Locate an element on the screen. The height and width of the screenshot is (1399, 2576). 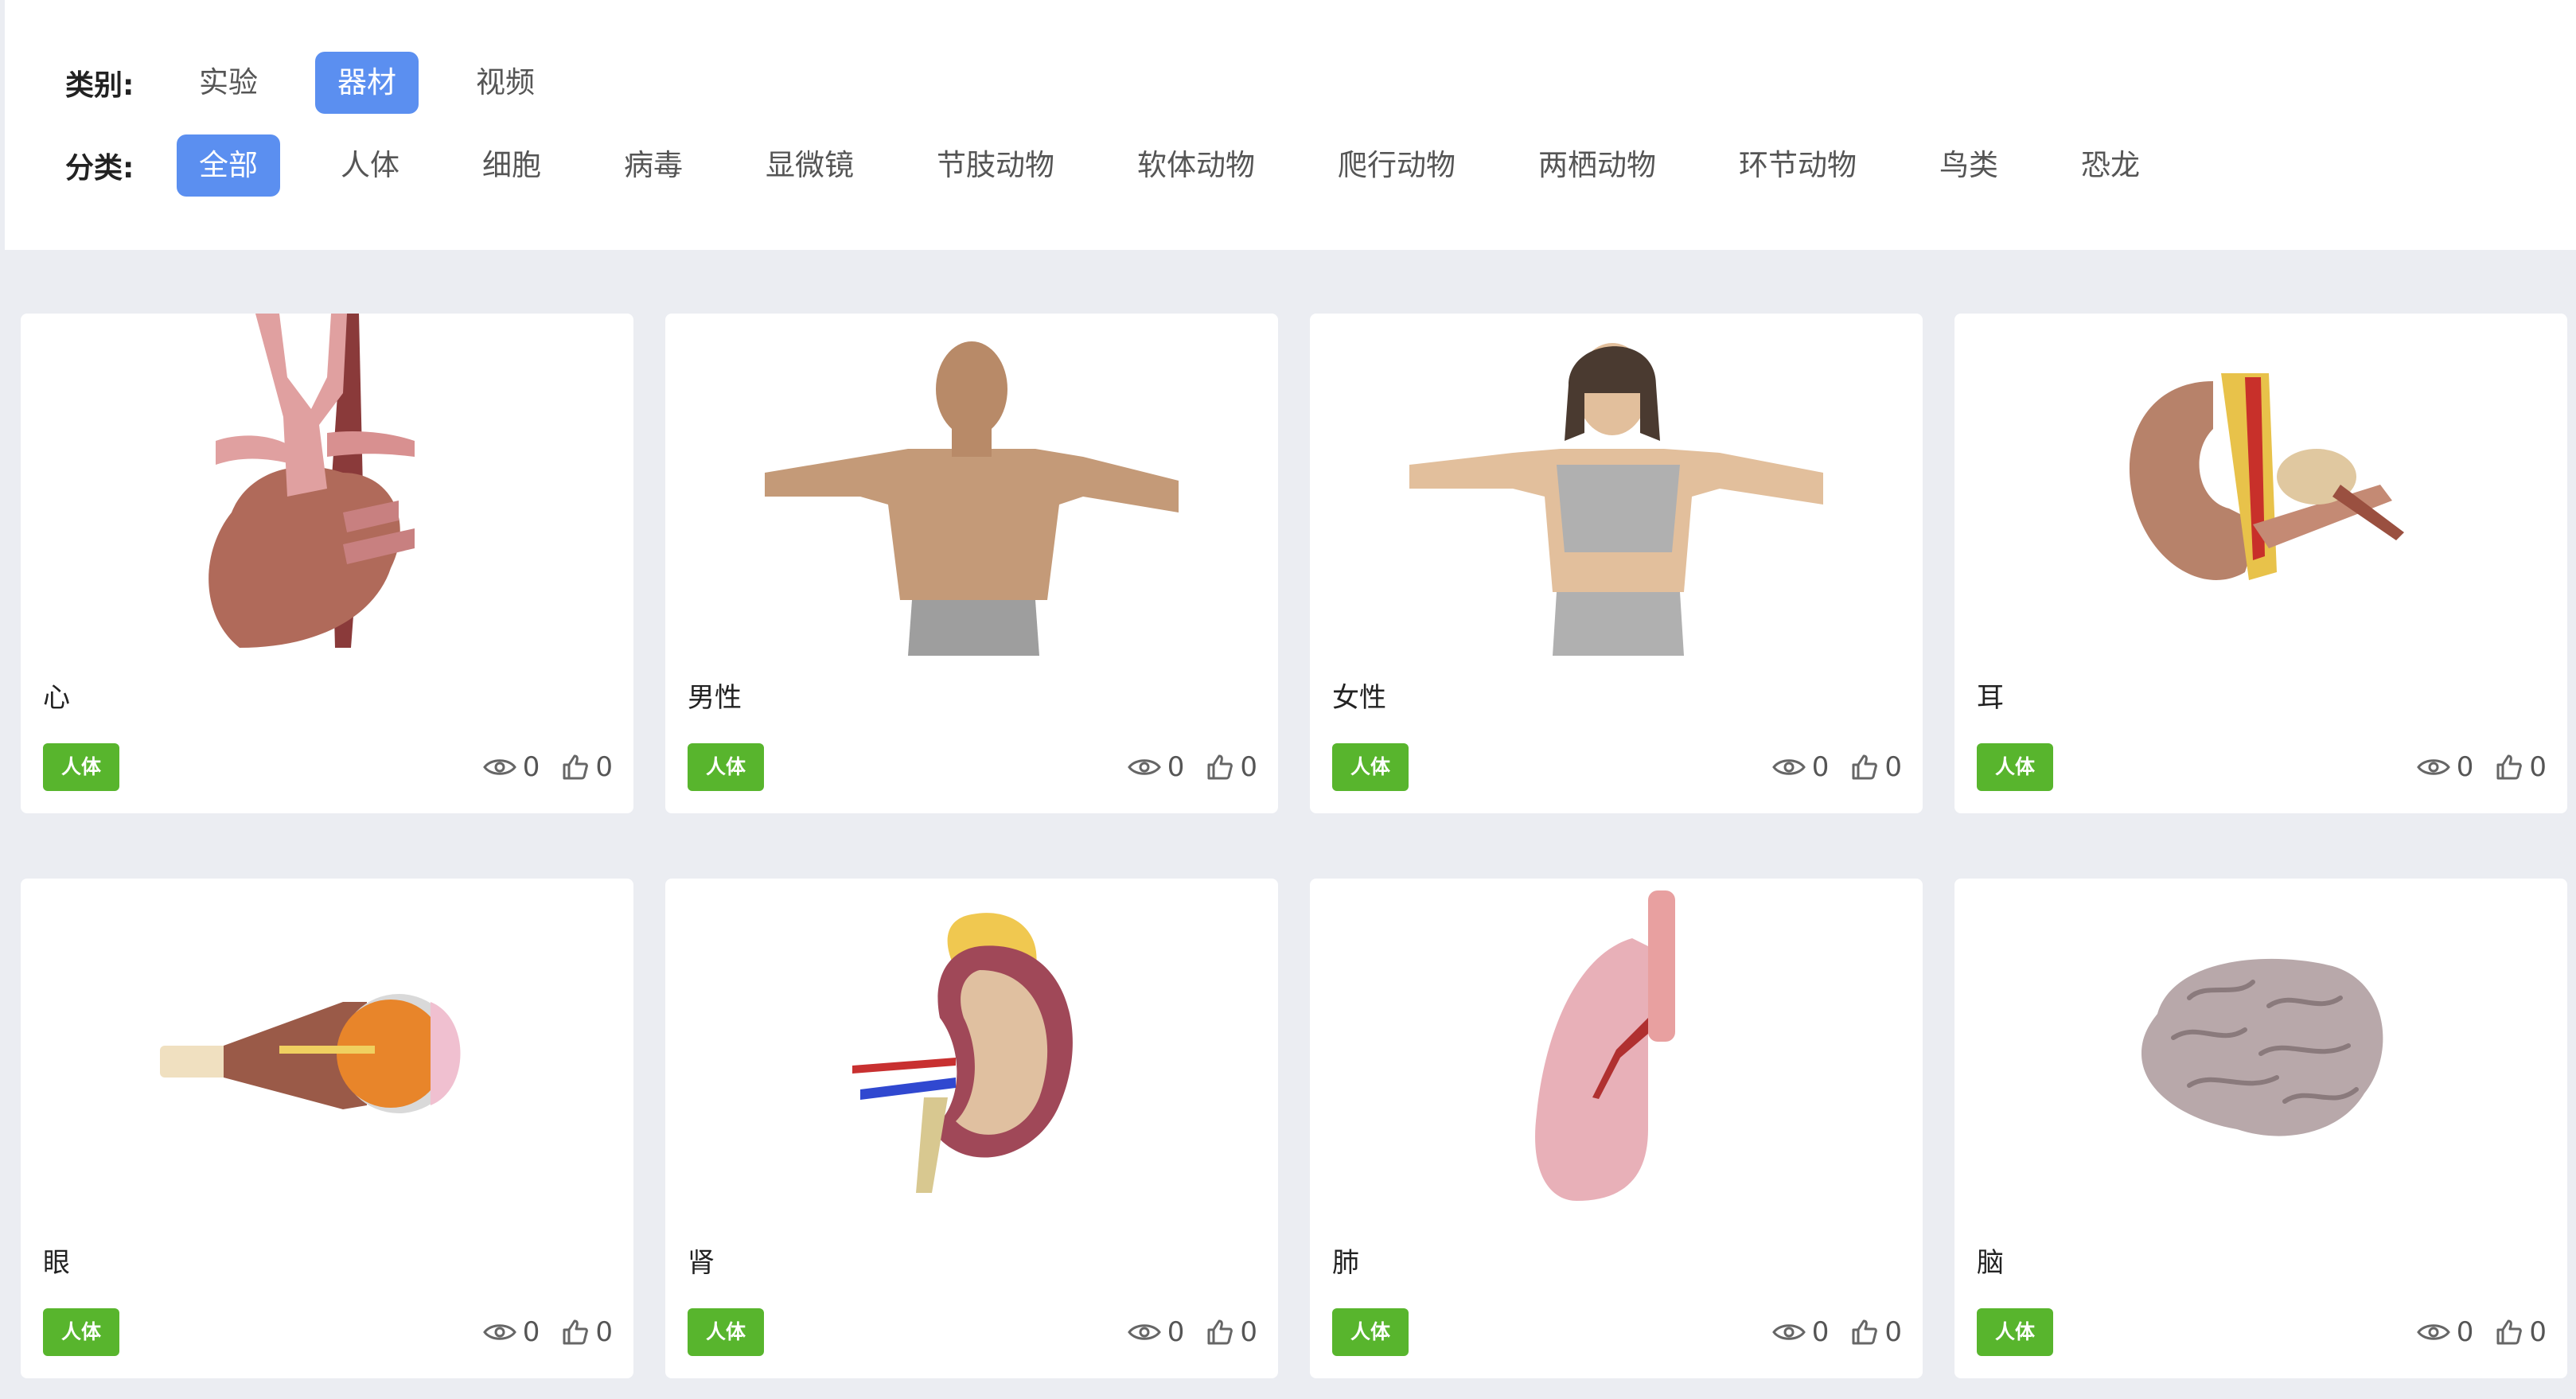
category-option-amphibian: 两栖动物 is located at coordinates (1597, 165).